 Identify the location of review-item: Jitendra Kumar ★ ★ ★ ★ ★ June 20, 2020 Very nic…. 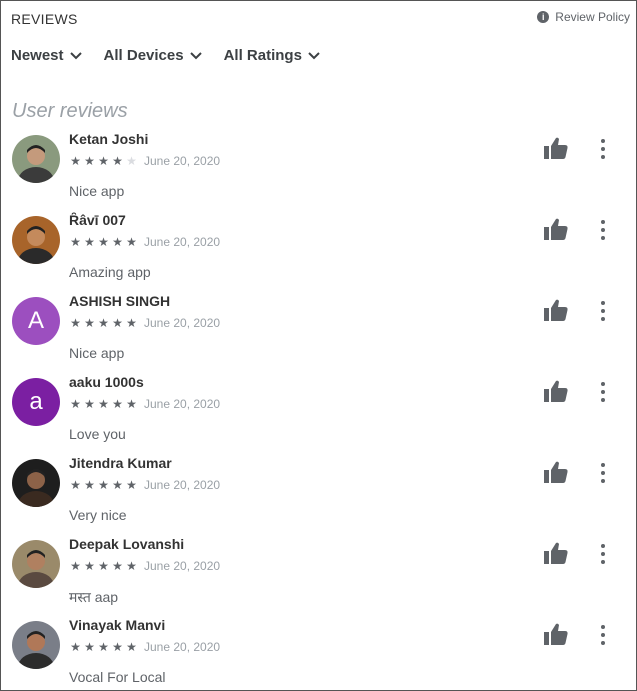
(318, 491).